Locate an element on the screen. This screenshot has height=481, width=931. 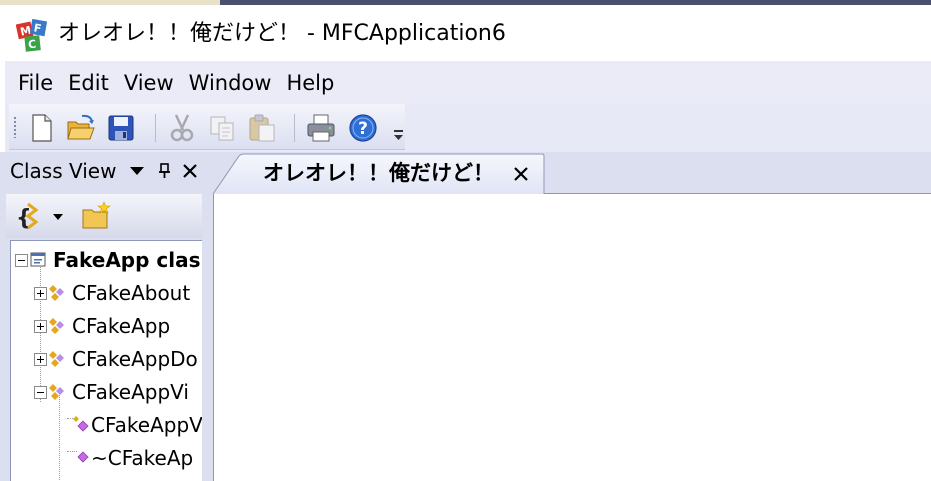
printer-icon is located at coordinates (321, 128).